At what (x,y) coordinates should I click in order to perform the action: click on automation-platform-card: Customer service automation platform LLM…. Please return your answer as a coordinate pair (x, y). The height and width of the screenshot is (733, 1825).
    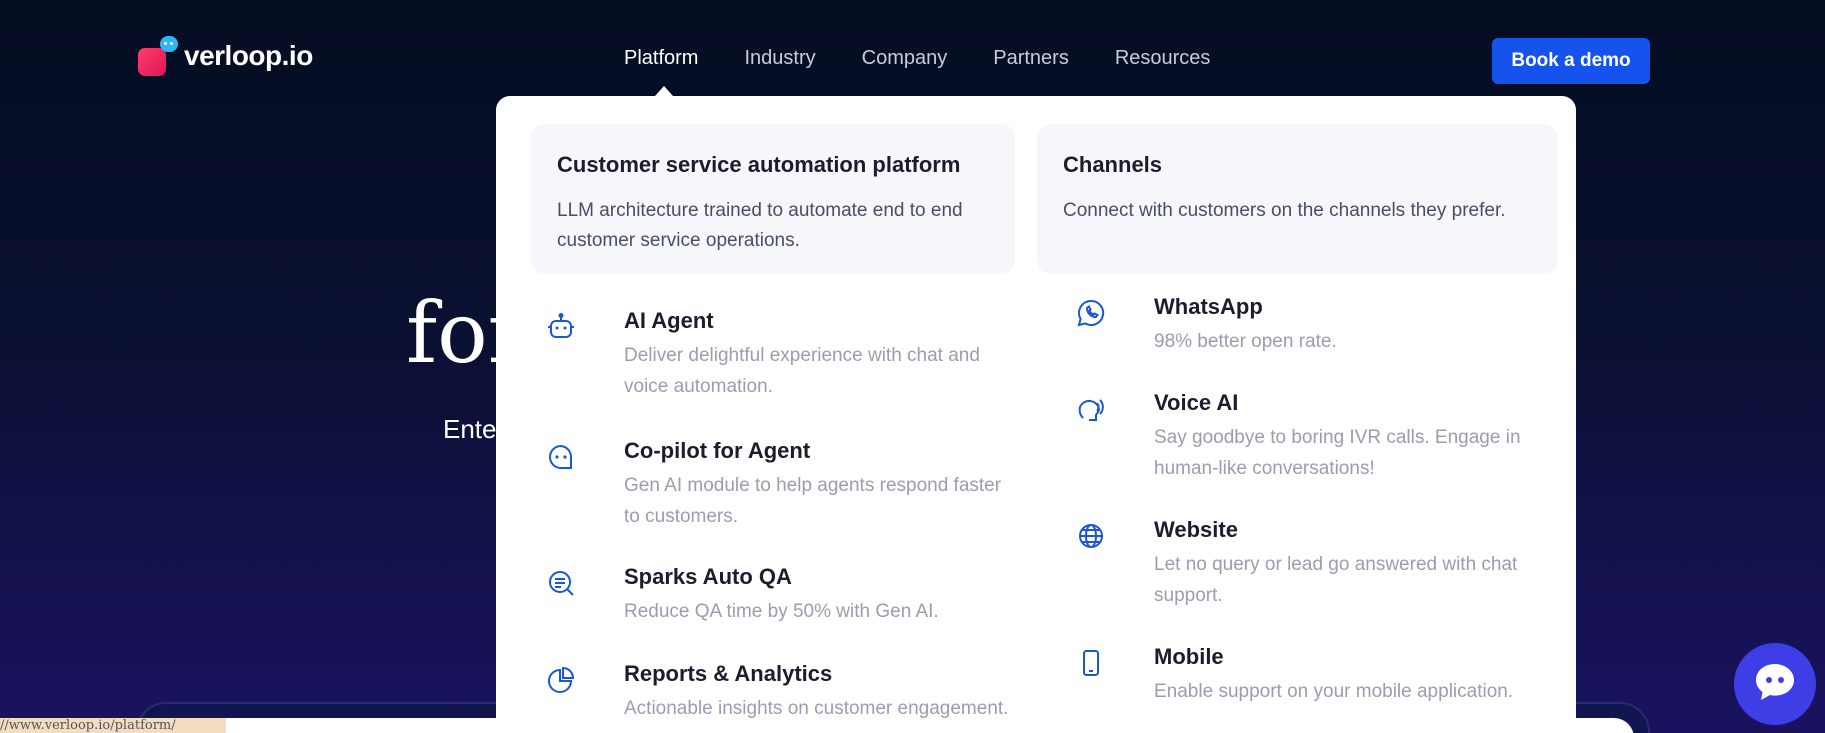
    Looking at the image, I should click on (773, 199).